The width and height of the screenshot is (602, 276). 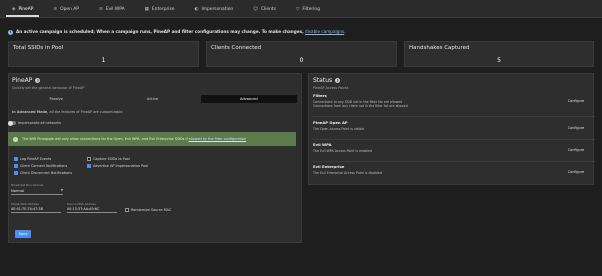 I want to click on stat-label: Clients Connected, so click(x=236, y=48).